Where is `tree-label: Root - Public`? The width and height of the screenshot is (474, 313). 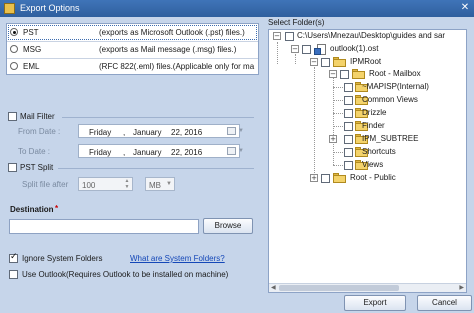 tree-label: Root - Public is located at coordinates (373, 177).